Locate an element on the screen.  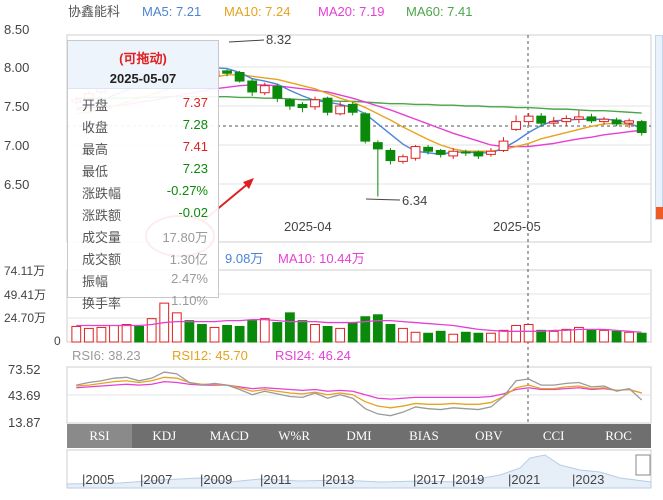
tooltip-key: 换手率 is located at coordinates (102, 303).